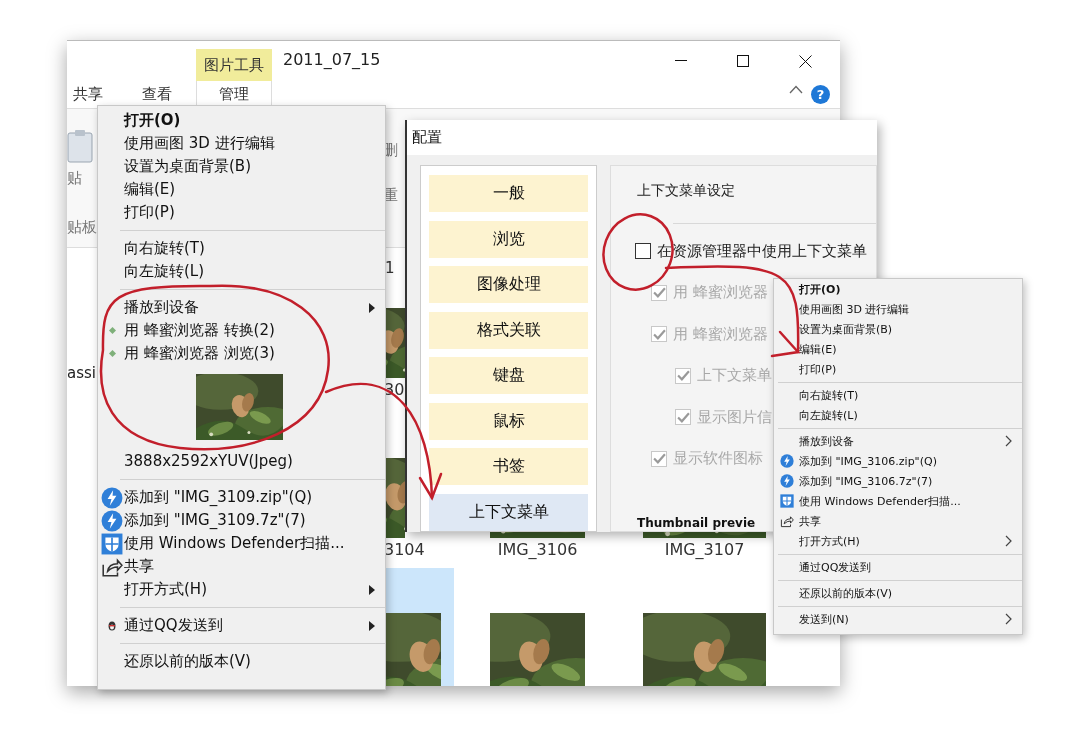 This screenshot has width=1080, height=748. What do you see at coordinates (643, 251) in the screenshot?
I see `checkbox` at bounding box center [643, 251].